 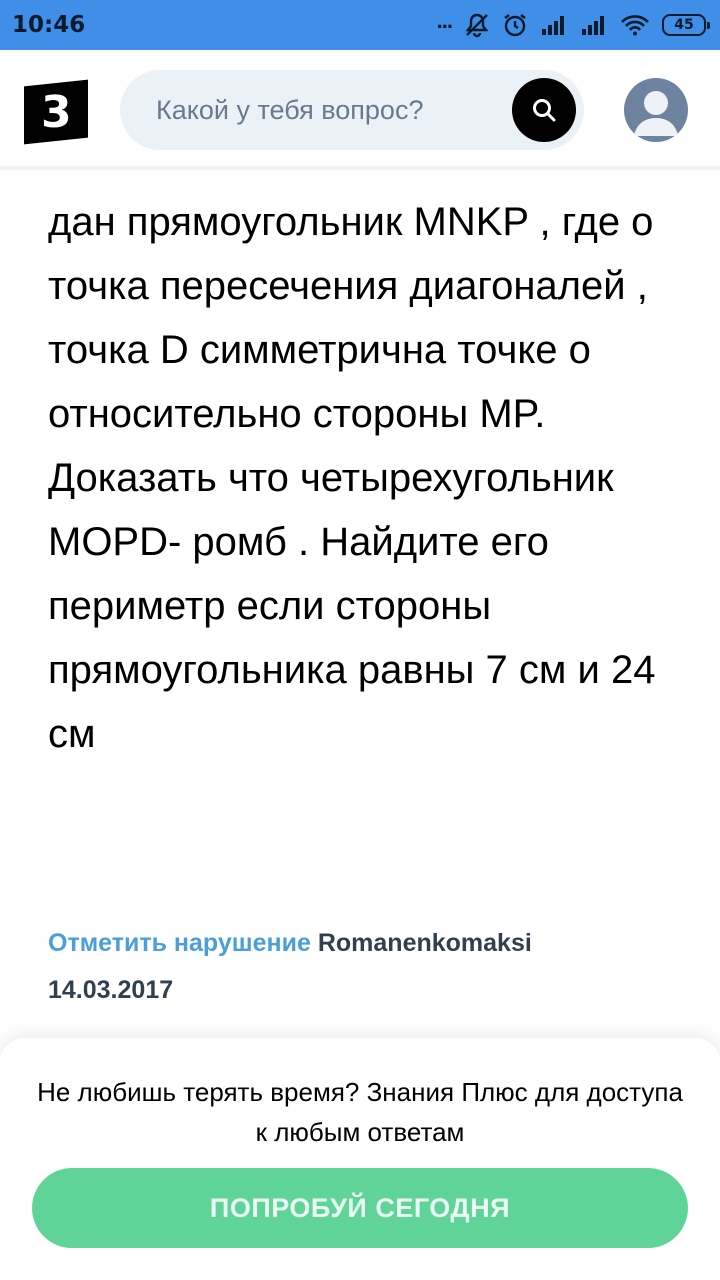 What do you see at coordinates (49, 25) in the screenshot?
I see `status-time: 10:46` at bounding box center [49, 25].